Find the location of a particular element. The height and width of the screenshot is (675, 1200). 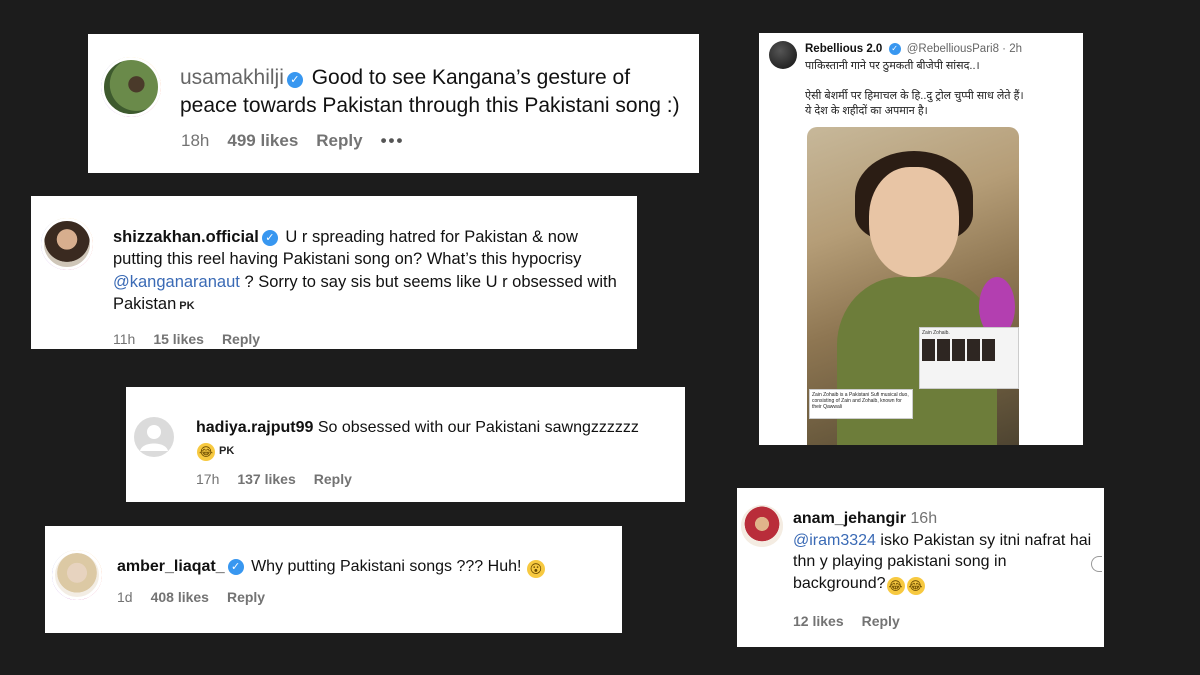

username: hadiya.rajput99 is located at coordinates (254, 427).